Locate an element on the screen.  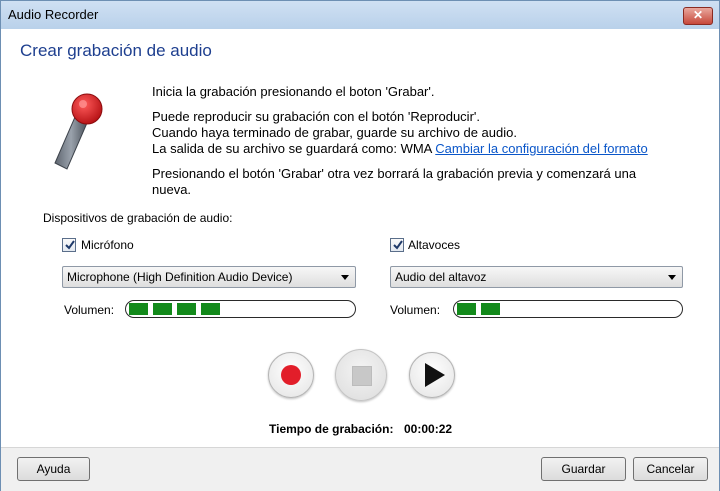
play-icon is located at coordinates (435, 375).